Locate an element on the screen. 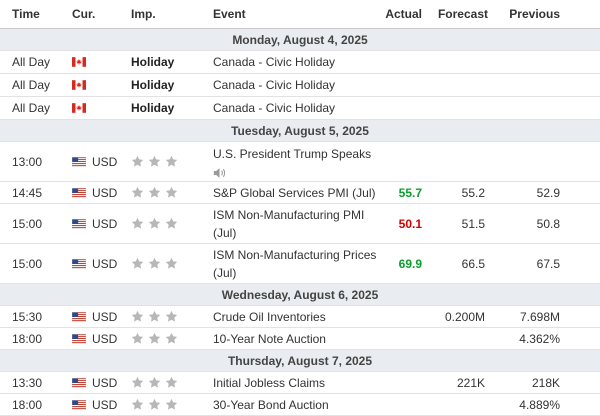  event-previous: 50.8 is located at coordinates (548, 223).